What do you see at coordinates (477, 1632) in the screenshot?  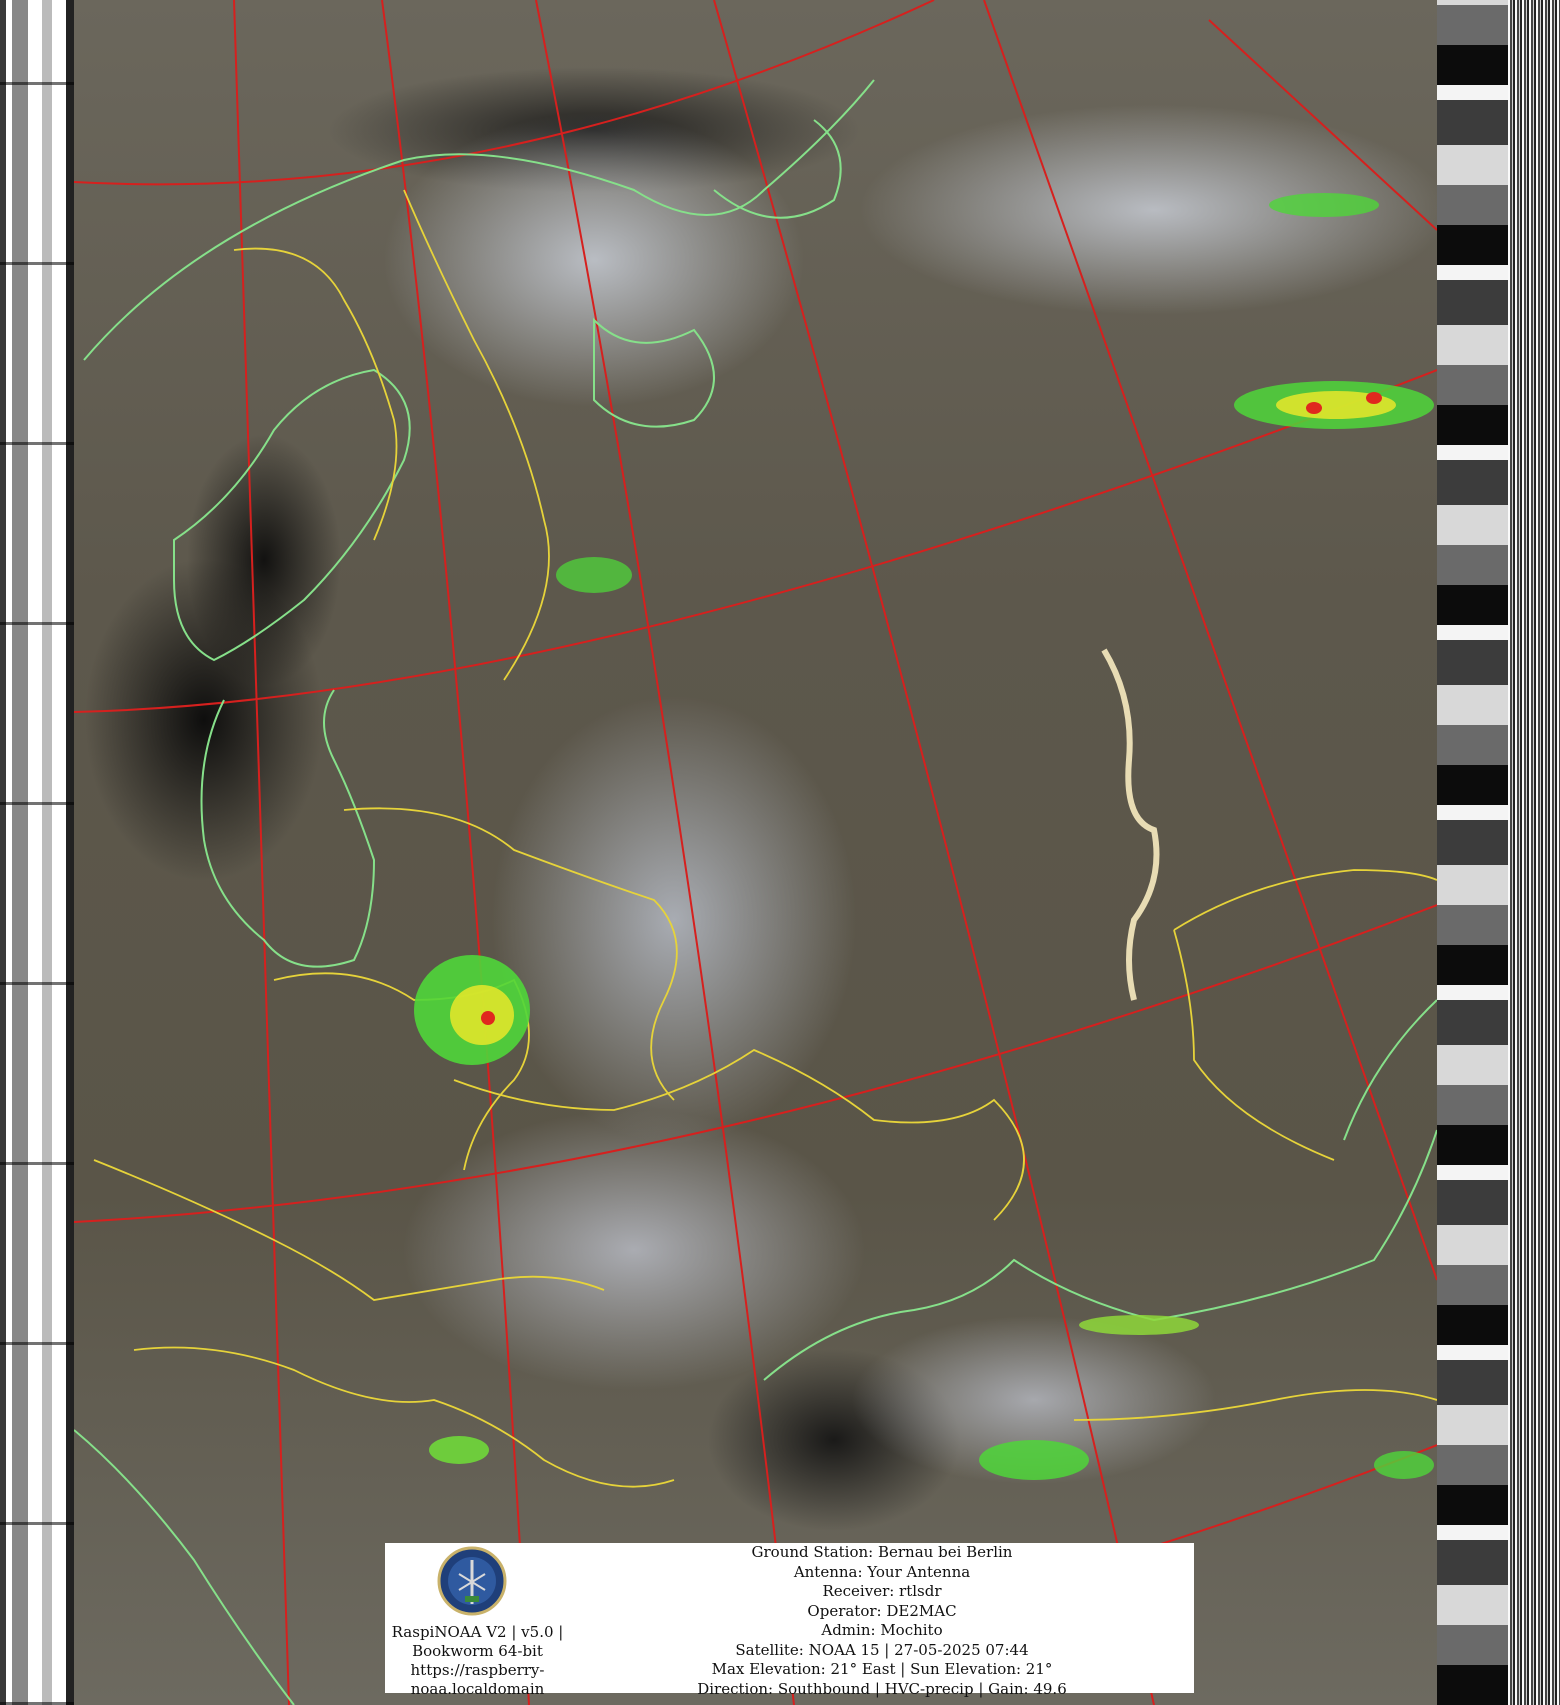 I see `software-version: RaspiNOAA V2 | v5.0 |` at bounding box center [477, 1632].